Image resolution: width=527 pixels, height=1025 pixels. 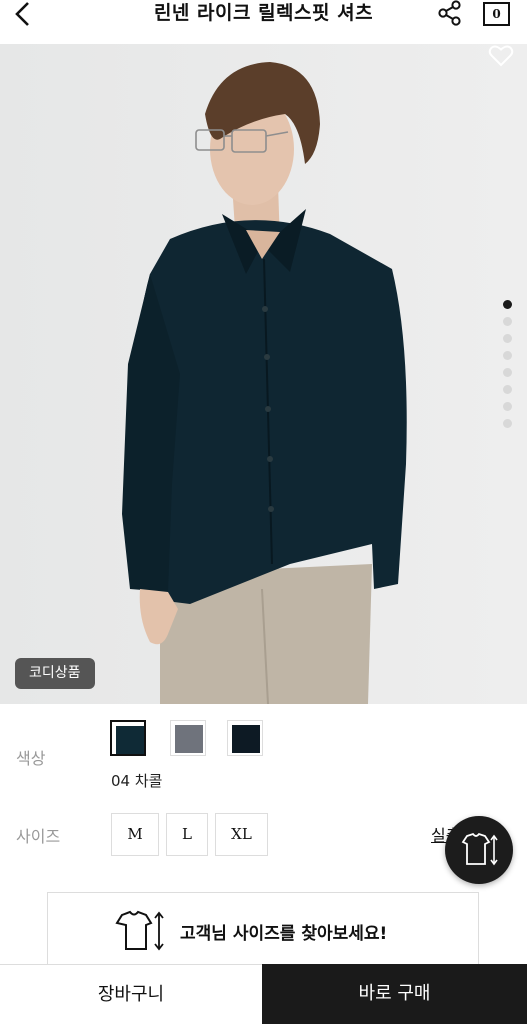 I want to click on codi-product-badge: 코디상품, so click(x=55, y=673).